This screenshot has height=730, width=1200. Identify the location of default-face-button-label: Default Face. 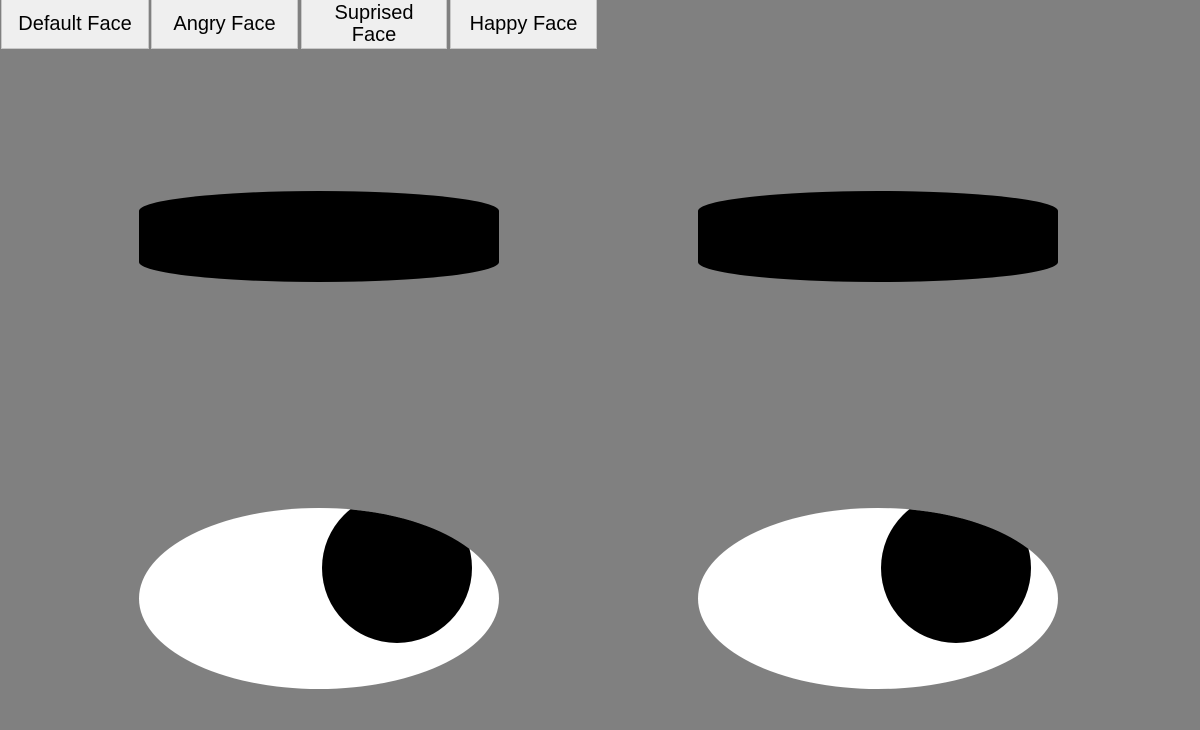
(75, 24).